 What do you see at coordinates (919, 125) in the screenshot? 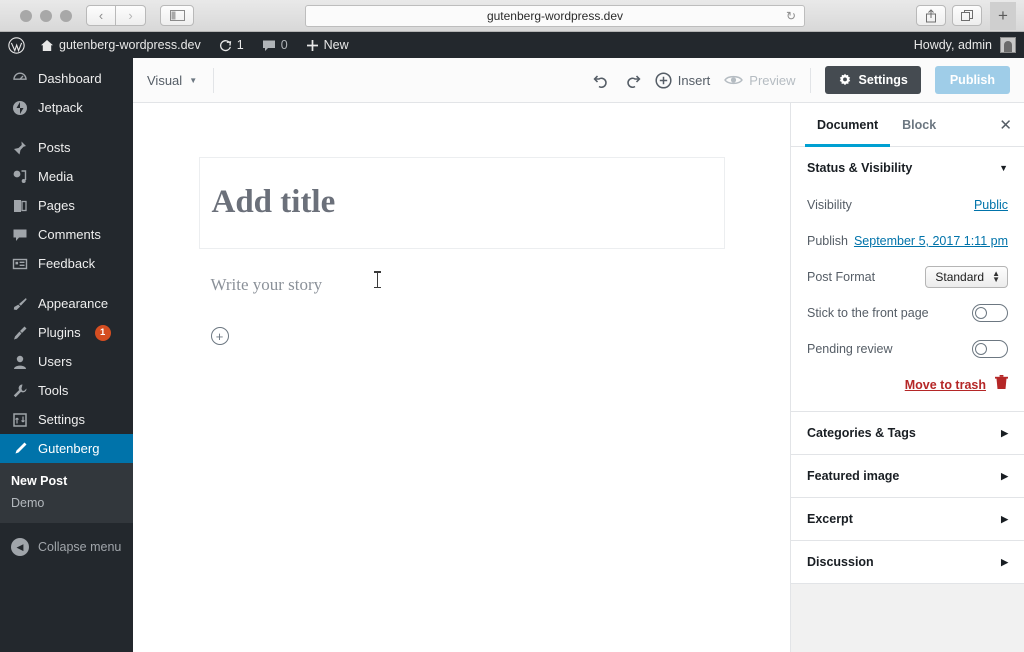
I see `tab-block: Block` at bounding box center [919, 125].